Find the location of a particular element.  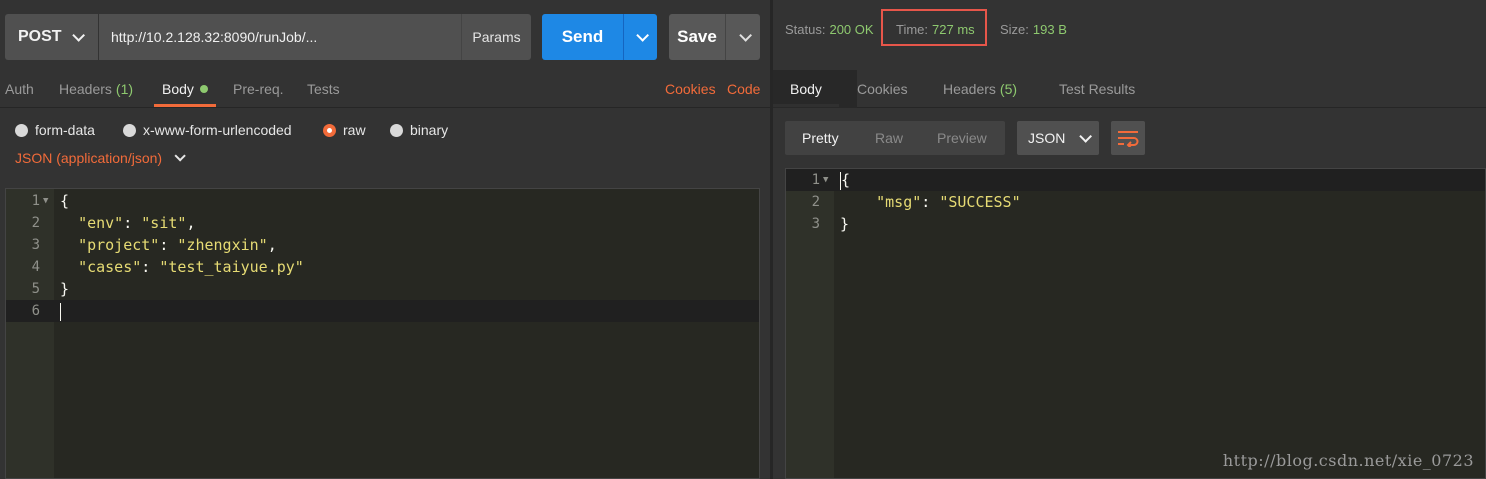

format-select: JSON is located at coordinates (1058, 138).